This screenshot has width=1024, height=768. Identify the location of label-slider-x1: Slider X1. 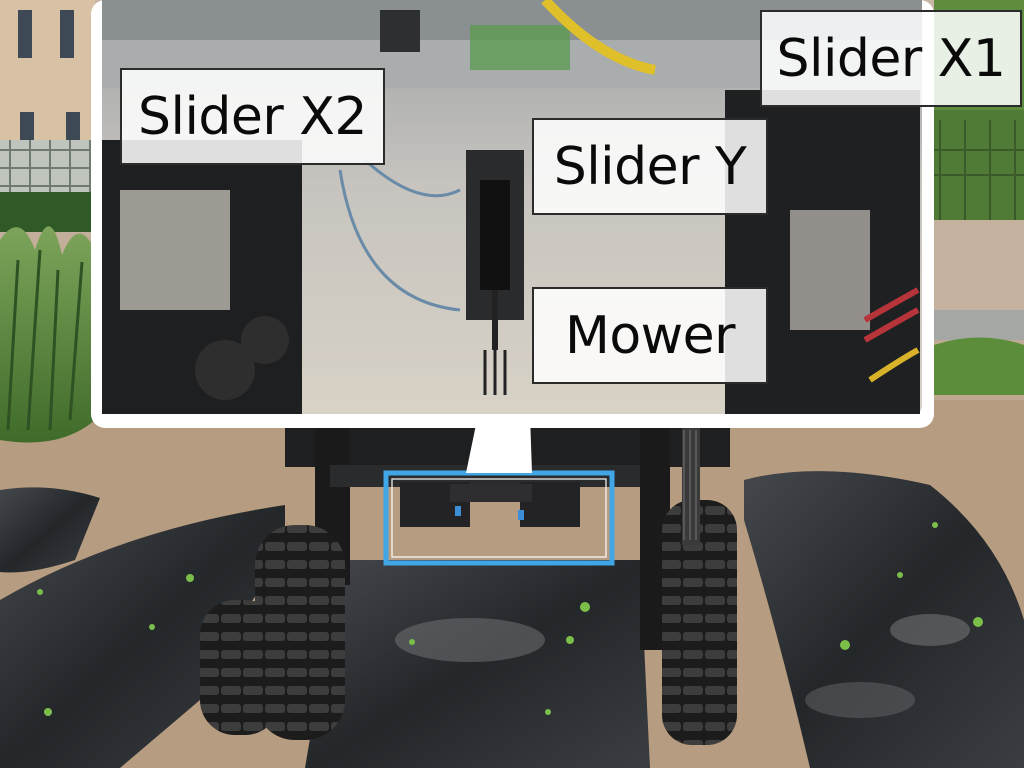
(891, 58).